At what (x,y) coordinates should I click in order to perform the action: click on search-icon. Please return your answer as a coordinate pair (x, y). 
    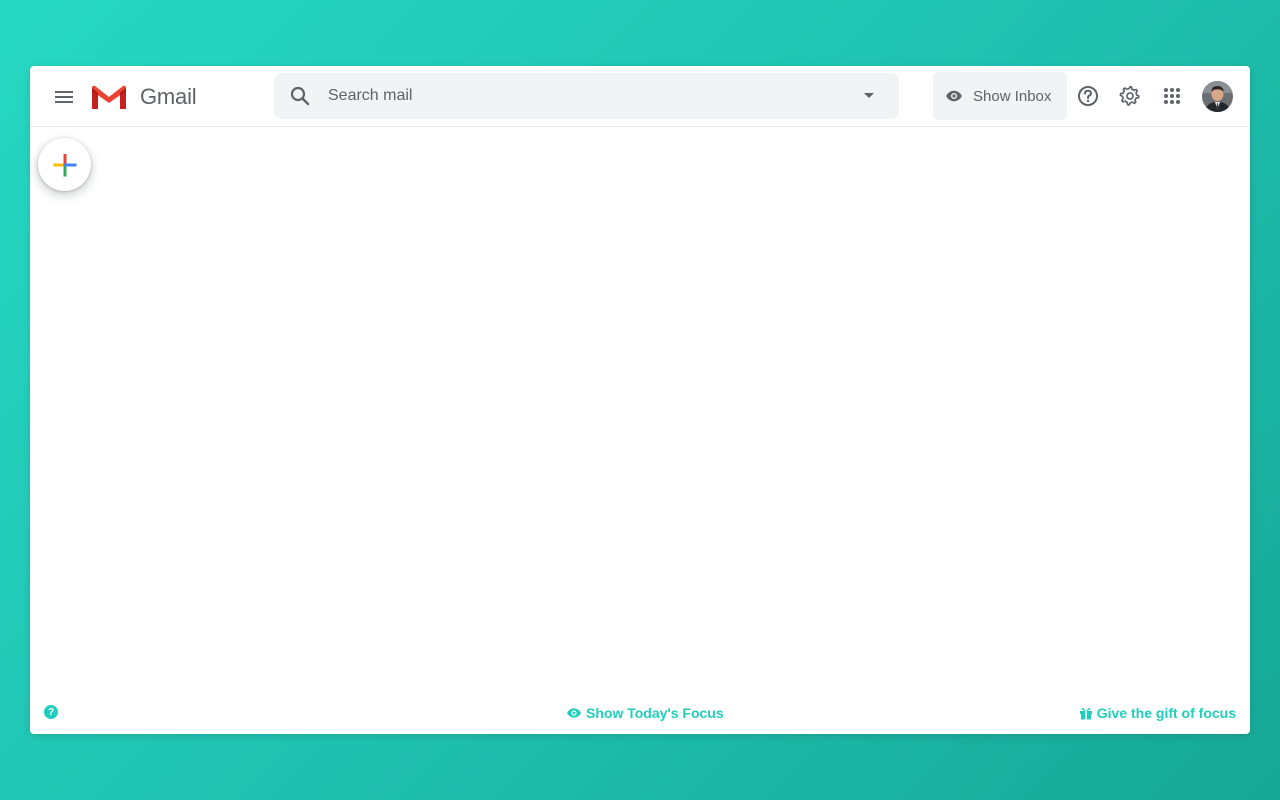
    Looking at the image, I should click on (300, 96).